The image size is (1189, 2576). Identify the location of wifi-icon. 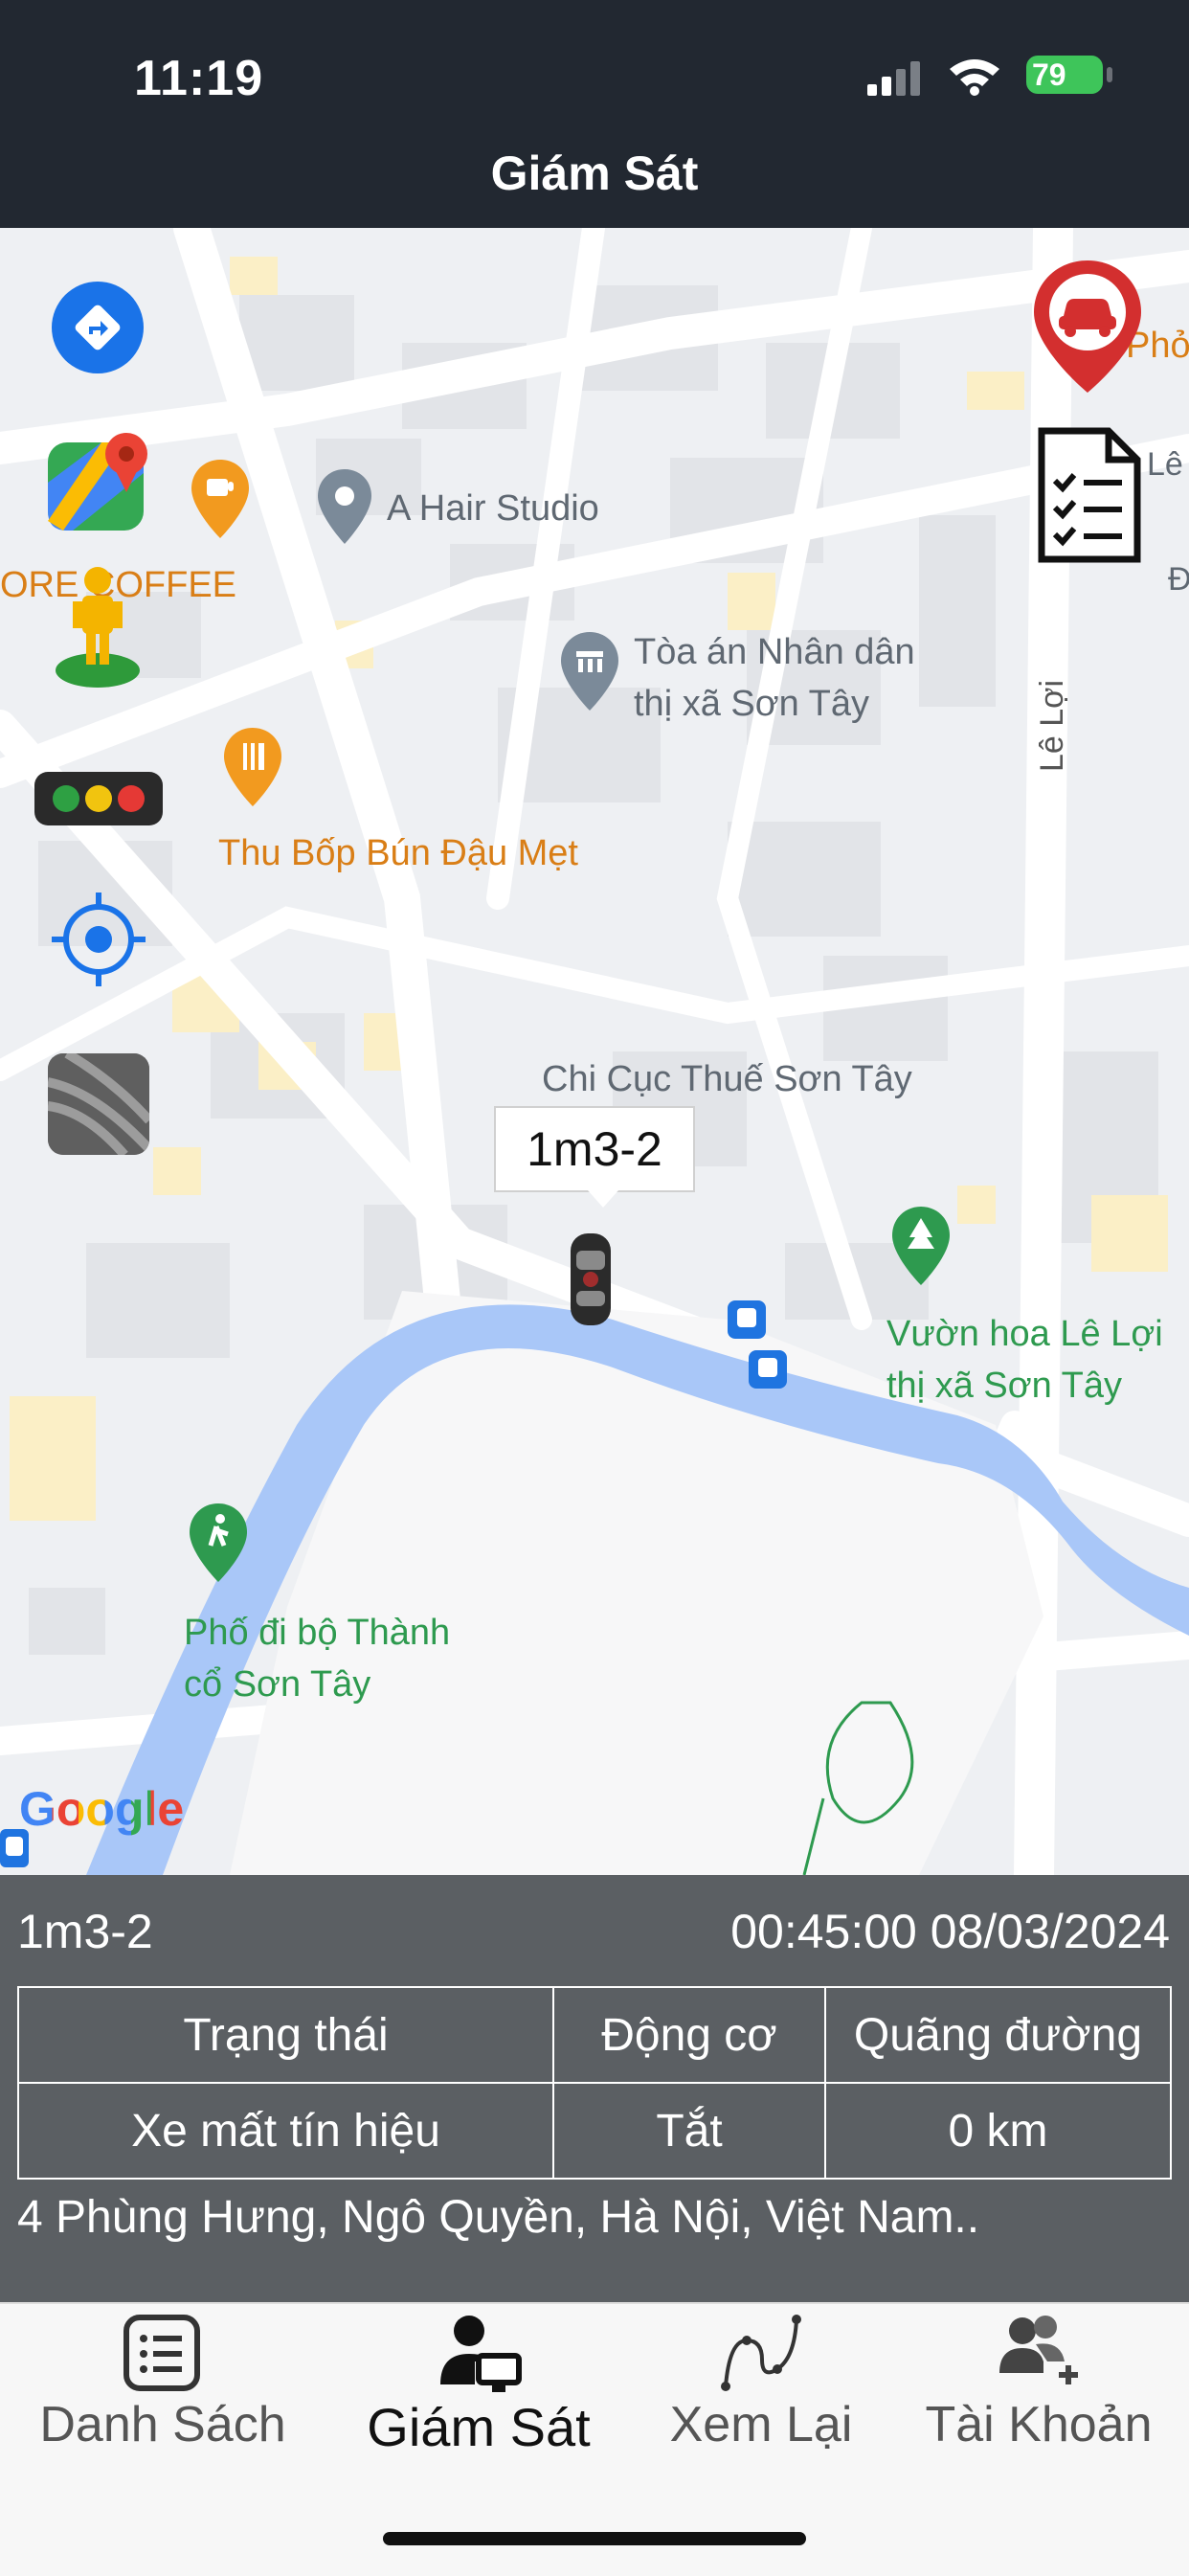
(974, 77).